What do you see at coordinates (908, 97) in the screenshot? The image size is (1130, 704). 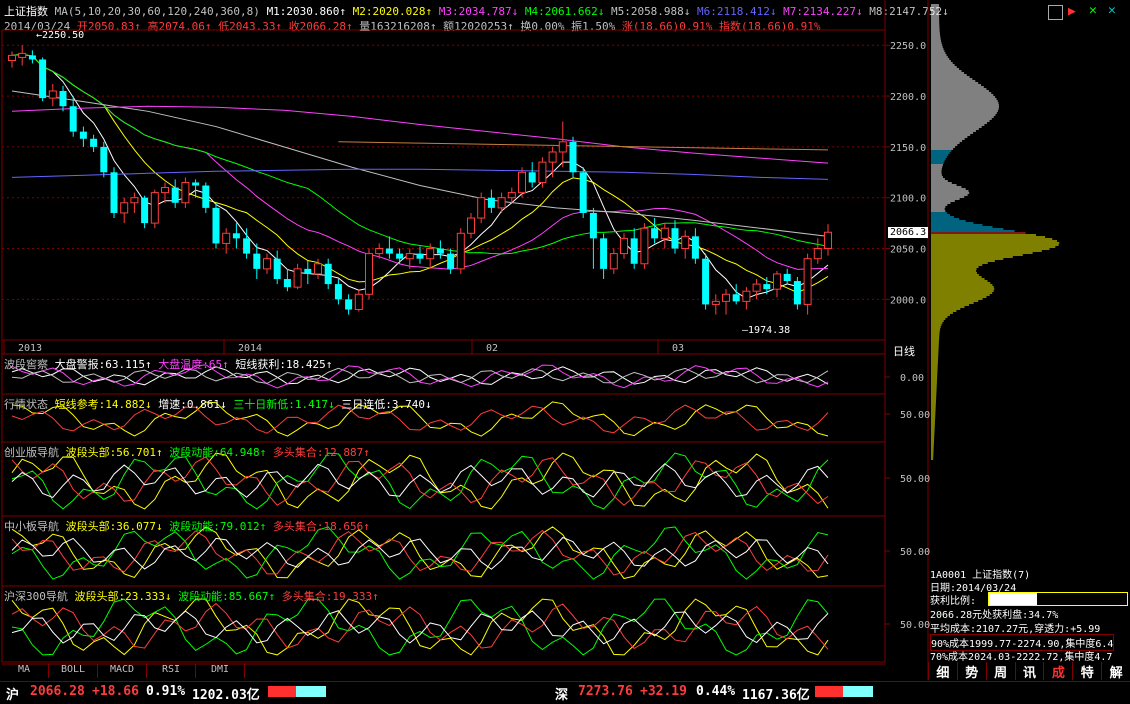 I see `price-tick-label: 2200.0` at bounding box center [908, 97].